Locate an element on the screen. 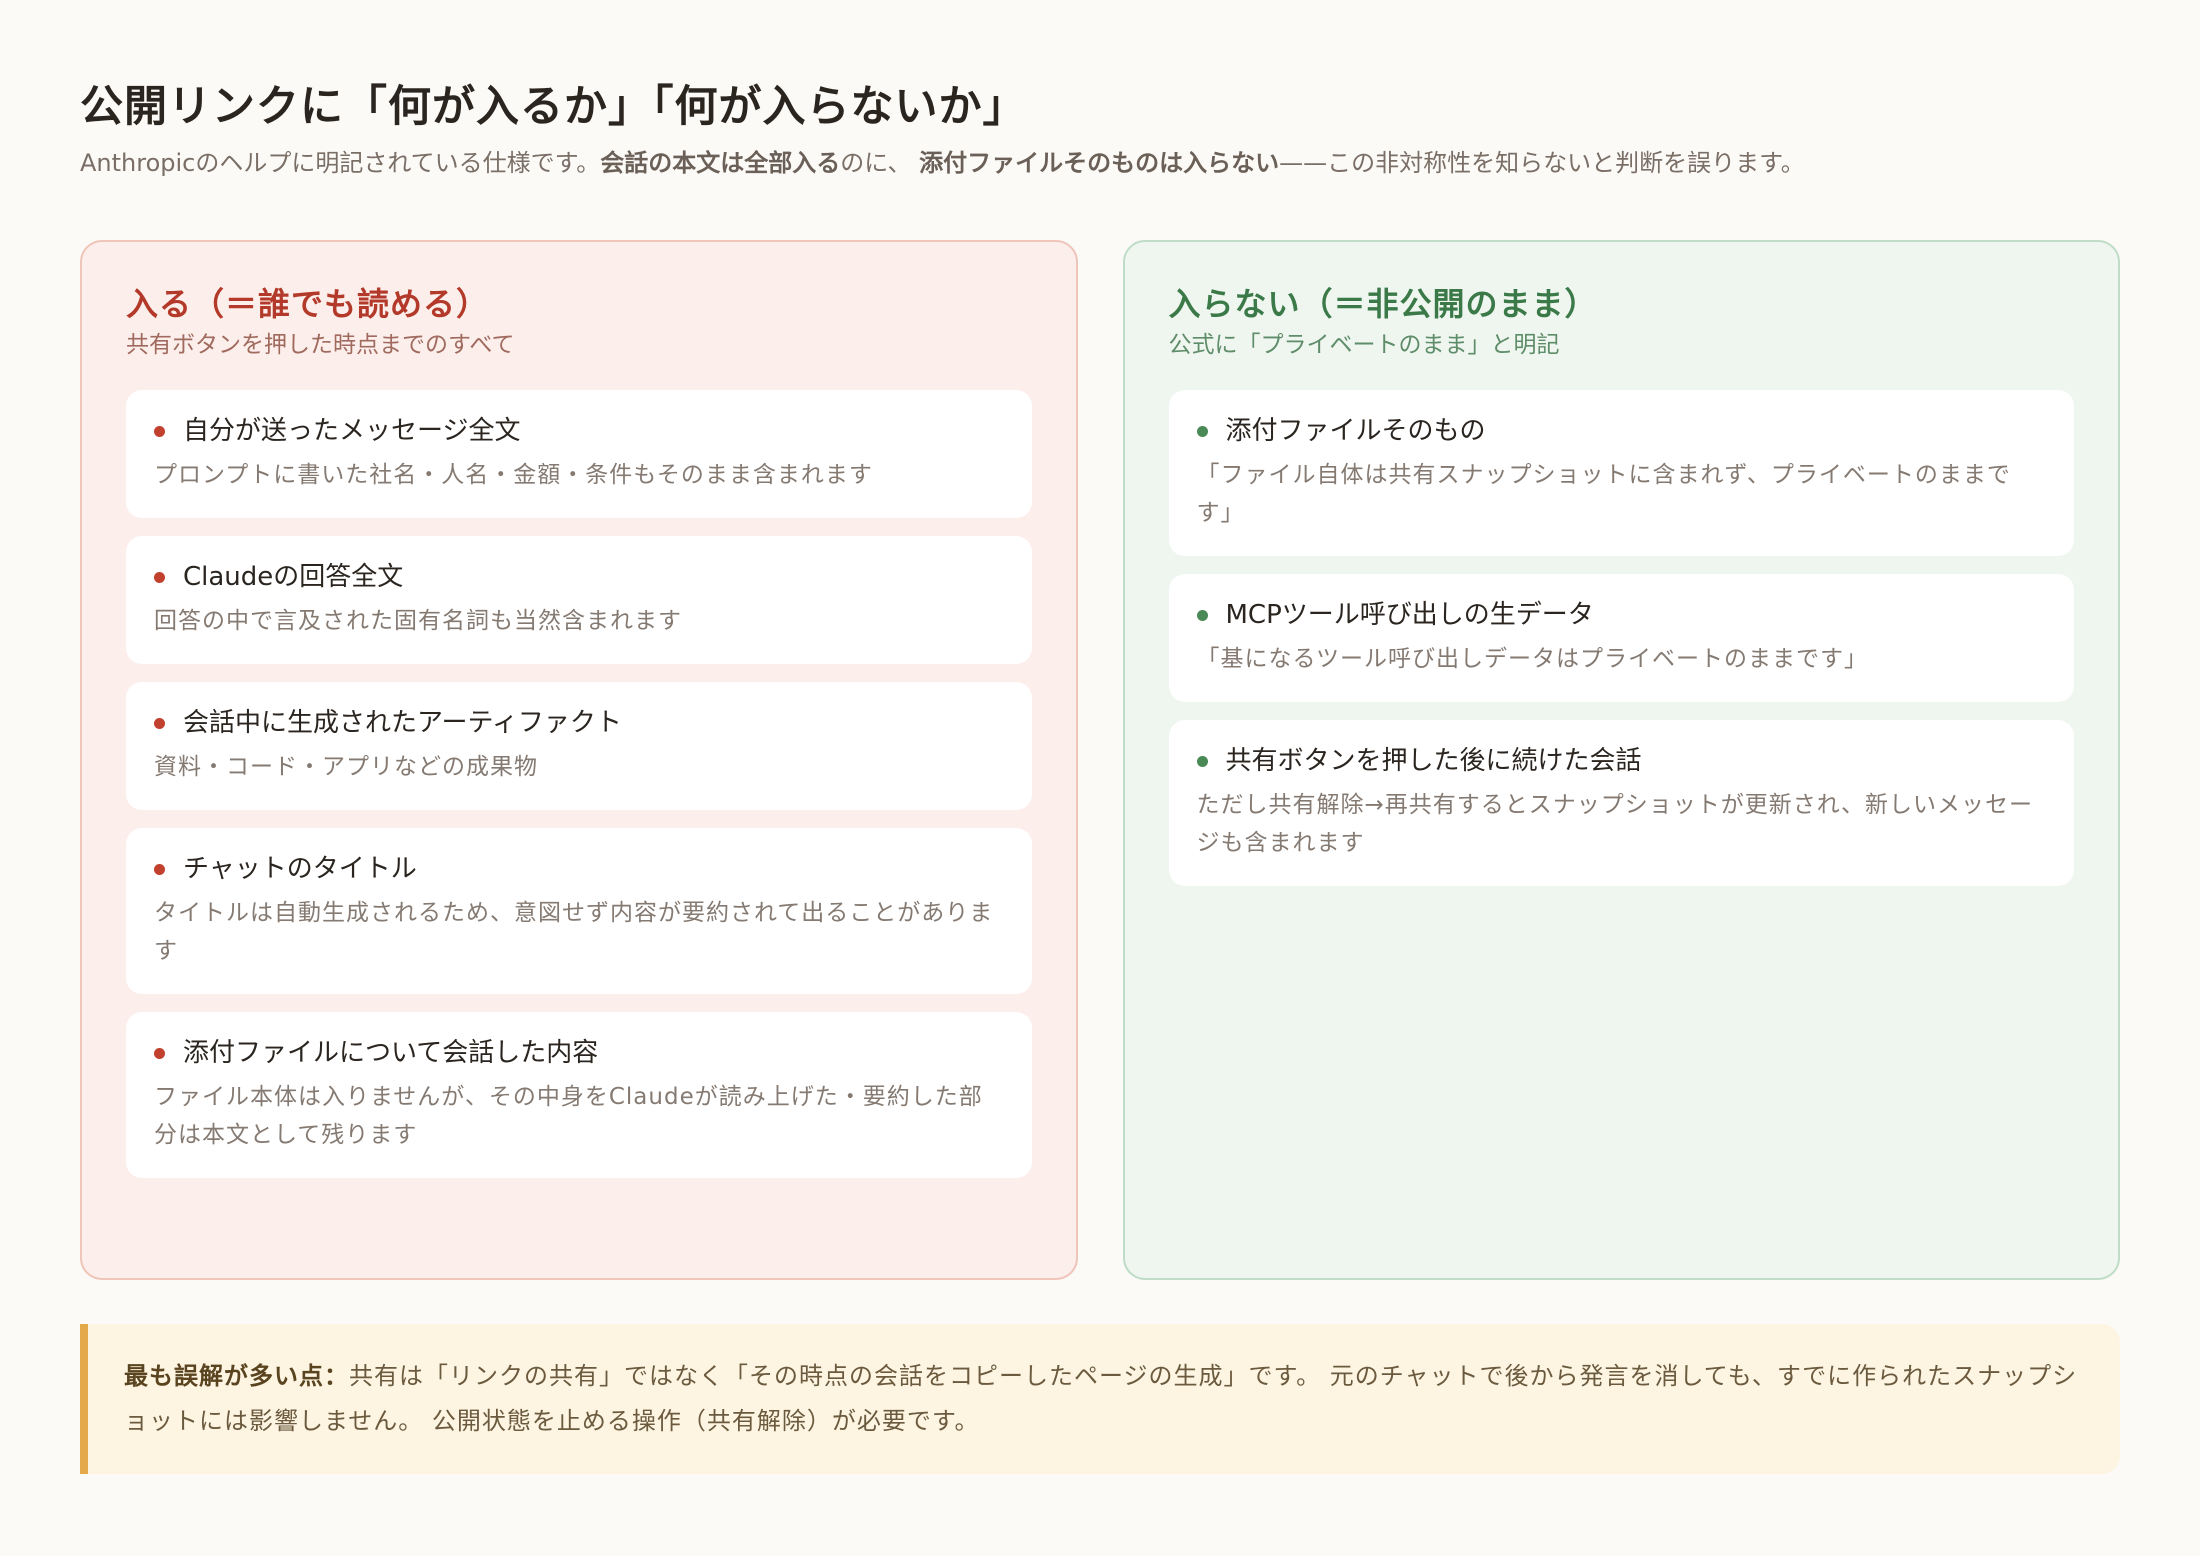  included-item-title-text: 会話中に生成されたアーティファクト is located at coordinates (402, 723).